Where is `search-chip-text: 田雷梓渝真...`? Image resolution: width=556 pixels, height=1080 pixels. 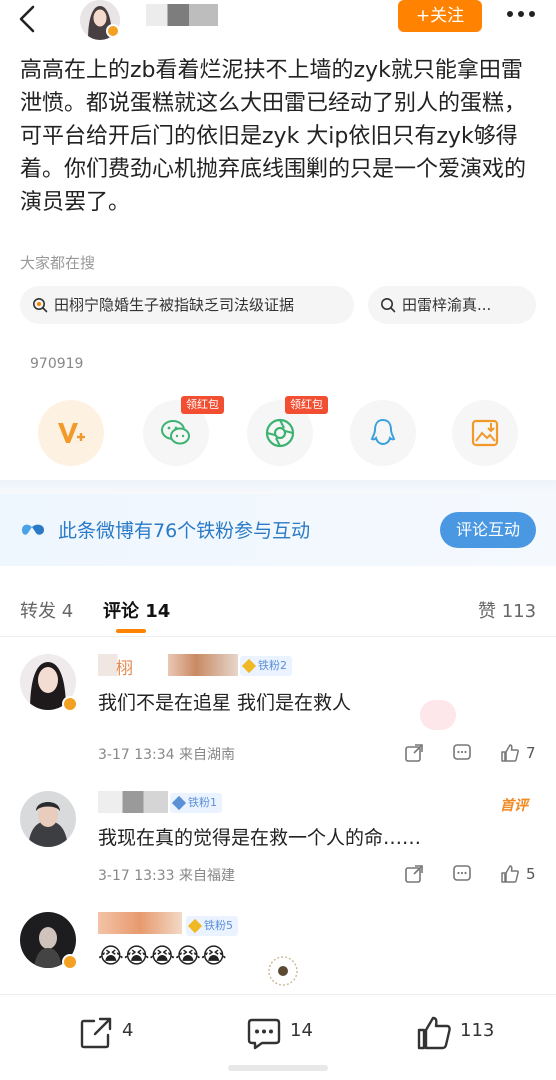 search-chip-text: 田雷梓渝真... is located at coordinates (447, 305).